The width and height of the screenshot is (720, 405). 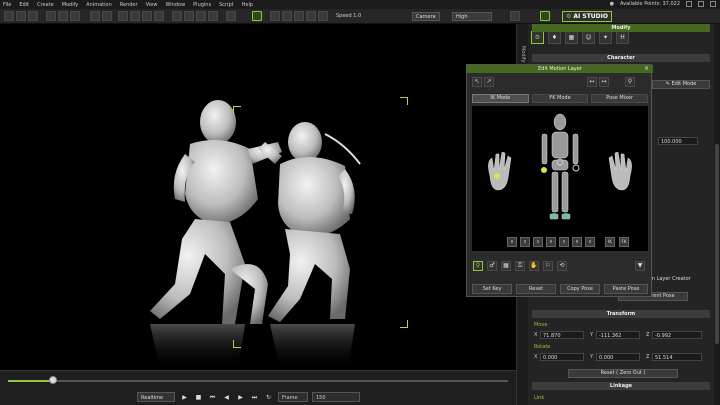 I want to click on save-project-icon, so click(x=33, y=16).